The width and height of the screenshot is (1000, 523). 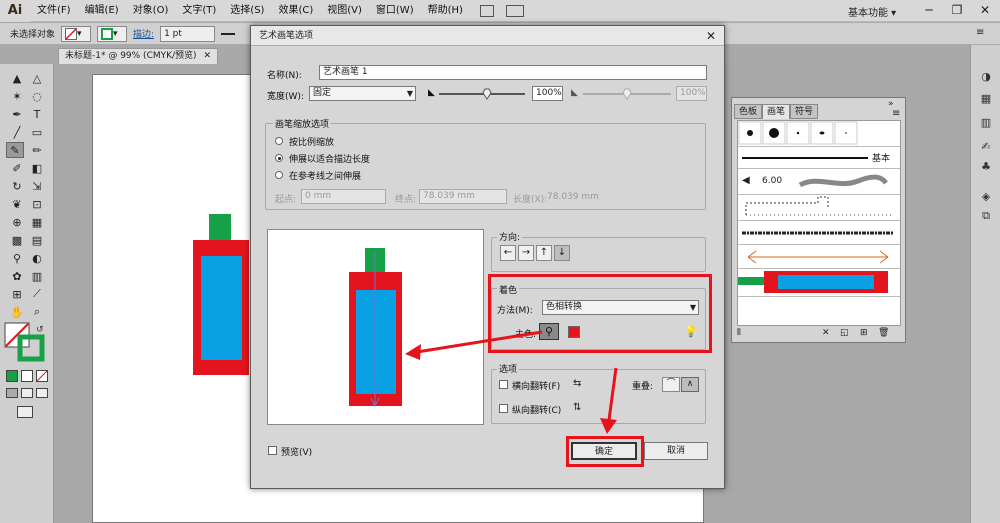 I want to click on warp-tool-icon: ❦, so click(x=17, y=204).